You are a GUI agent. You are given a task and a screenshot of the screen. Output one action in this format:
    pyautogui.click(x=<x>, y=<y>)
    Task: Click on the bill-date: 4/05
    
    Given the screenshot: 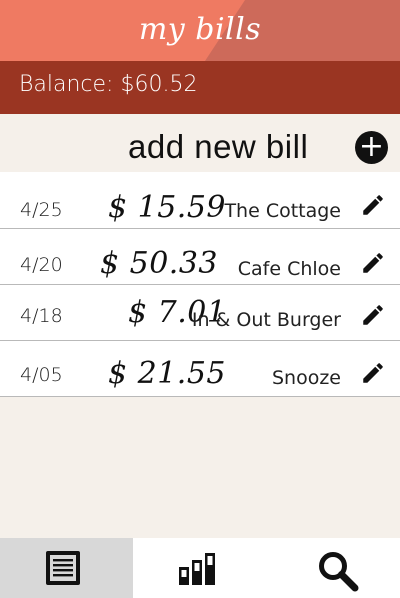 What is the action you would take?
    pyautogui.click(x=41, y=375)
    